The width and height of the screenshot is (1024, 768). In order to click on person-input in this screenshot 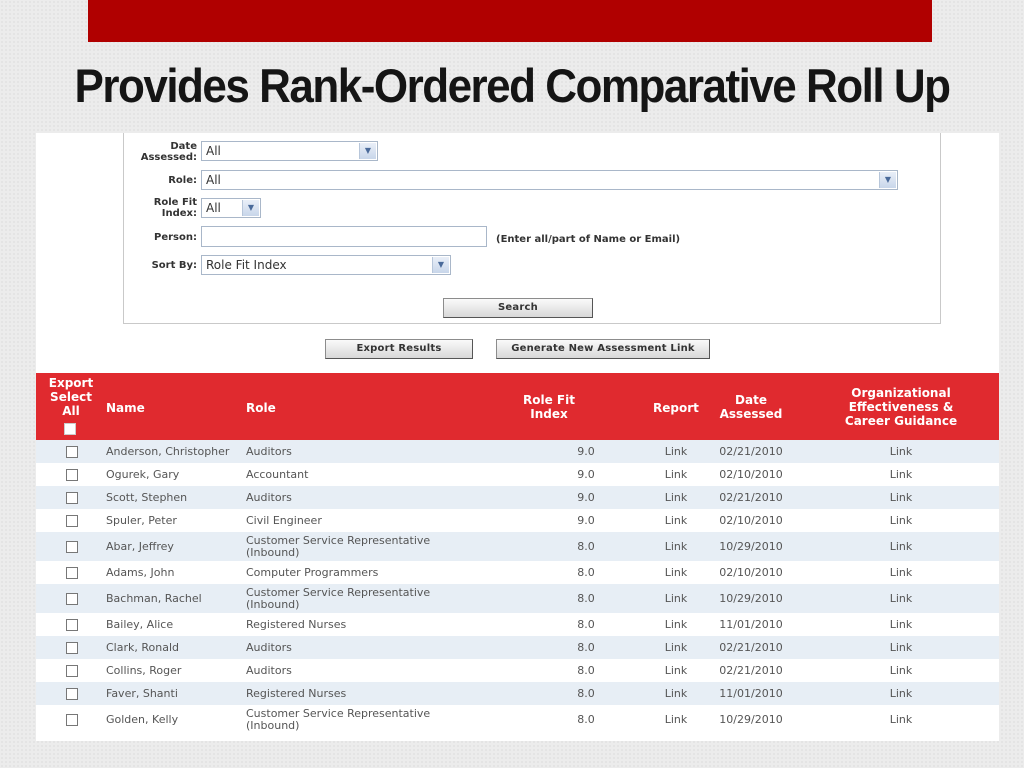, I will do `click(344, 236)`.